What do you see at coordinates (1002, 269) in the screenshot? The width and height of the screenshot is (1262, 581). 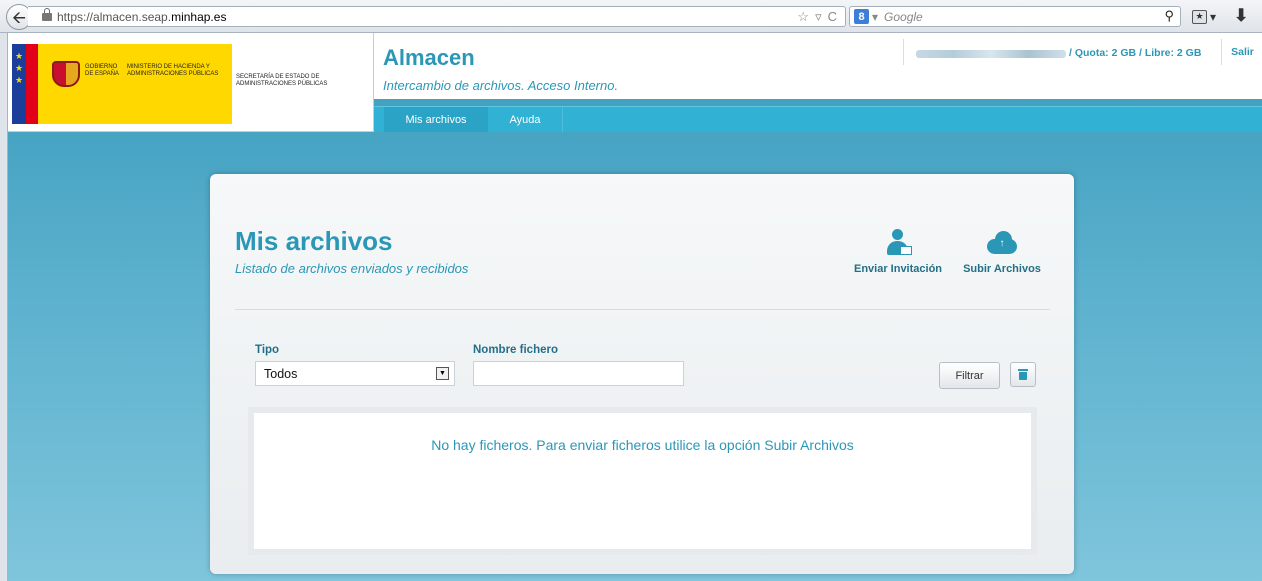 I see `upload-files-label: Subir Archivos` at bounding box center [1002, 269].